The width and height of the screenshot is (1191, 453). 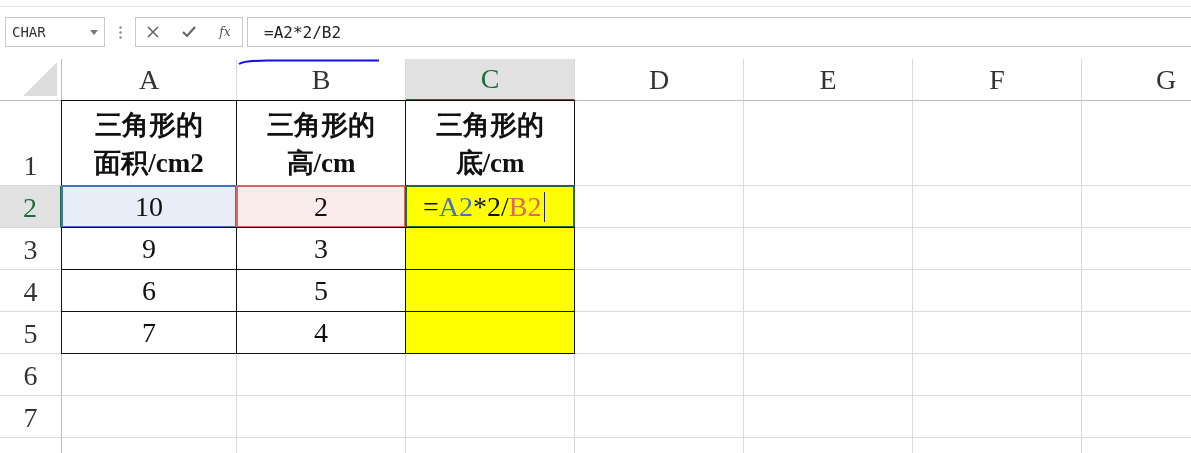 What do you see at coordinates (55, 32) in the screenshot?
I see `name-box: CHAR` at bounding box center [55, 32].